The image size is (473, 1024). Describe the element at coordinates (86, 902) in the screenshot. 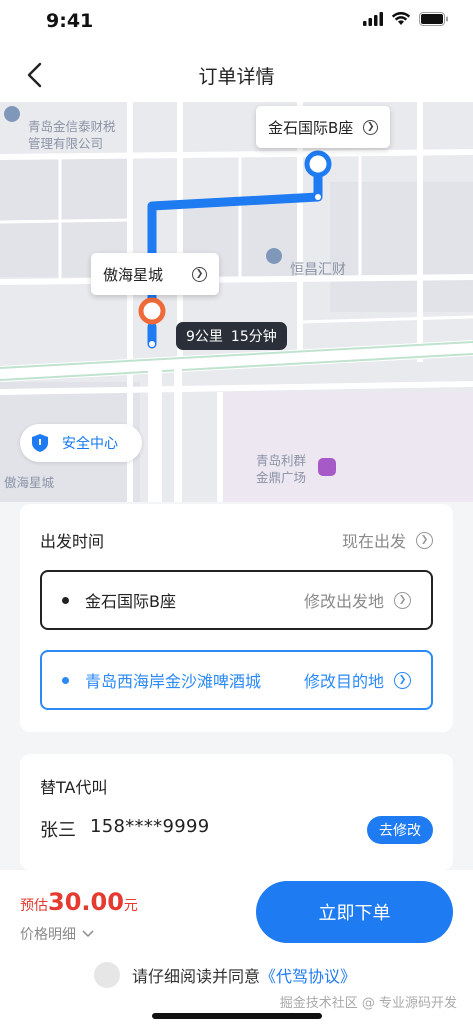

I see `price-value: 30.00` at that location.